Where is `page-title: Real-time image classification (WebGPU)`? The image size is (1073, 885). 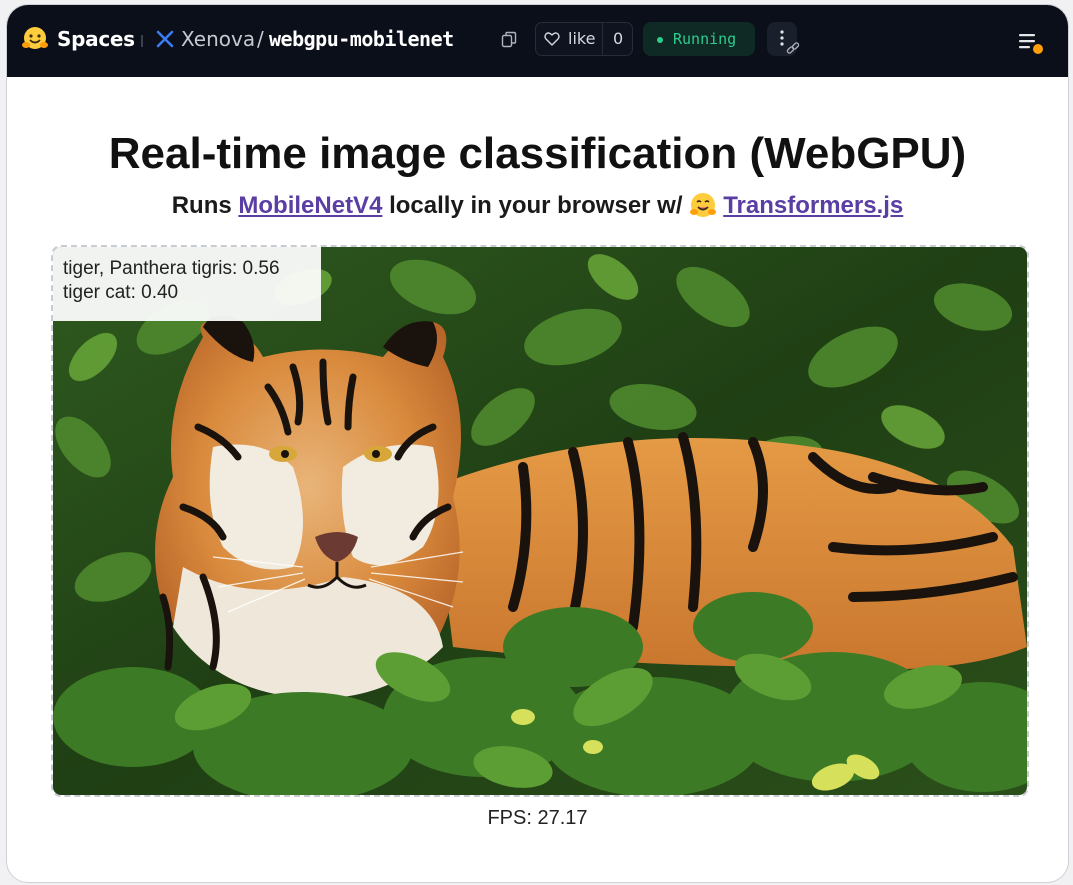
page-title: Real-time image classification (WebGPU) is located at coordinates (537, 153).